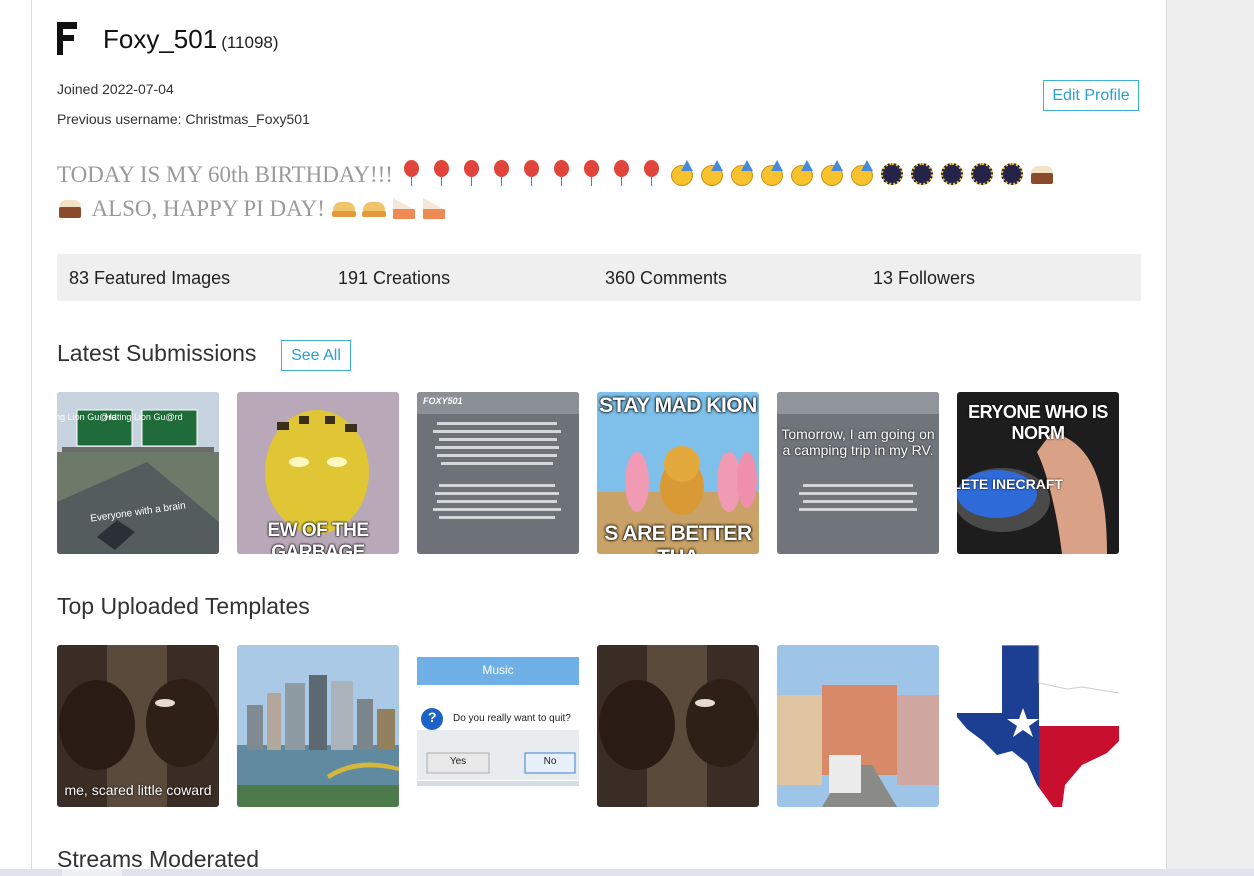  Describe the element at coordinates (149, 278) in the screenshot. I see `stat-featured-images: 83 Featured Images` at that location.